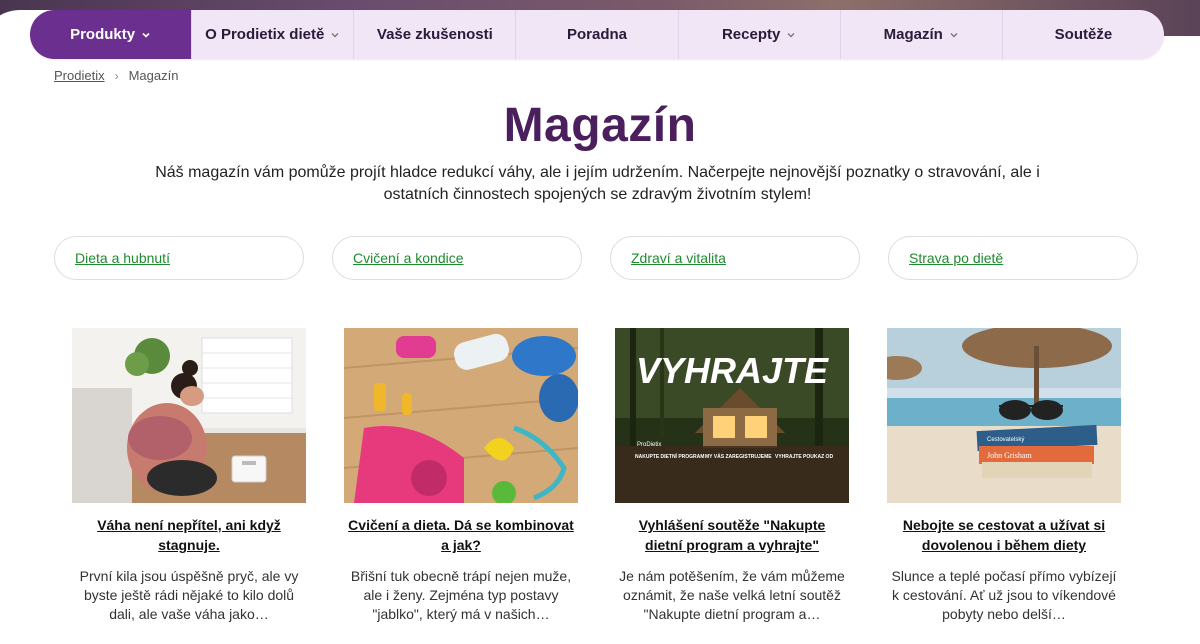 The width and height of the screenshot is (1200, 644). I want to click on nav-item-label: Poradna, so click(596, 34).